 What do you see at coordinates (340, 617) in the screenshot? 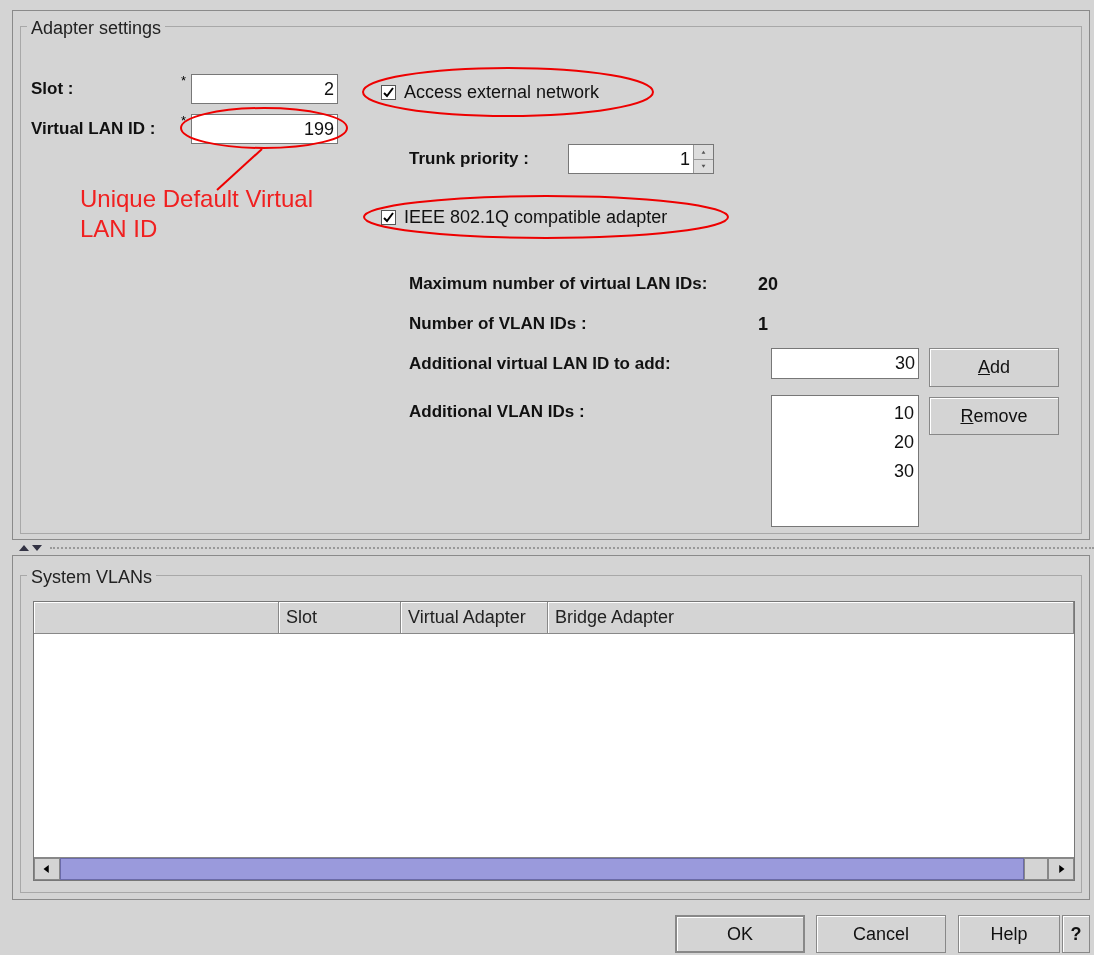
I see `column-header: Slot` at bounding box center [340, 617].